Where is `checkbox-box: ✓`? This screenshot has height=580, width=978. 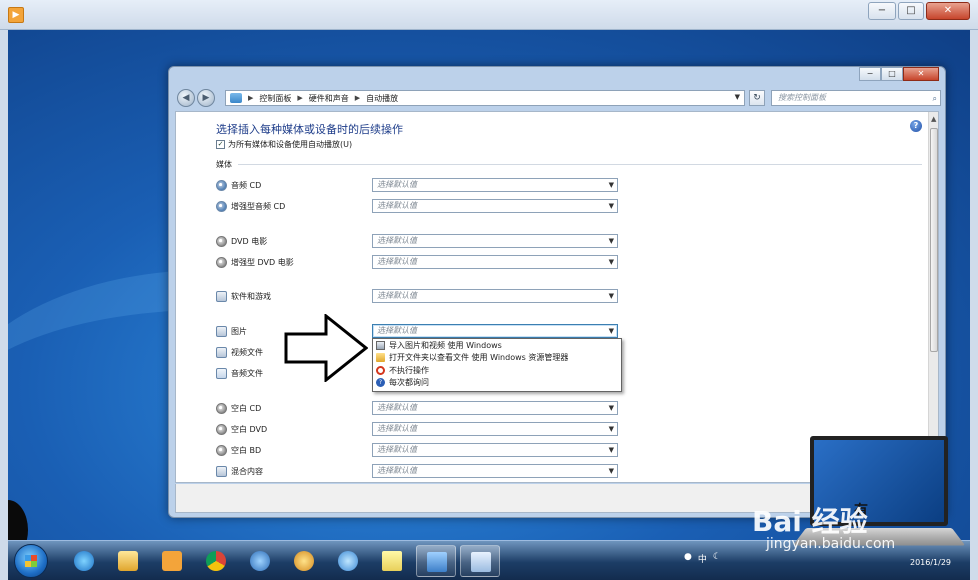
checkbox-box: ✓ is located at coordinates (220, 144).